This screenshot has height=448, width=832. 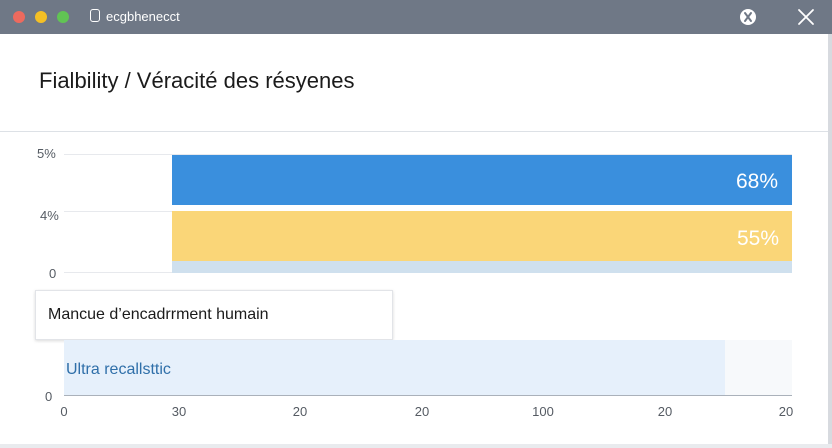 What do you see at coordinates (416, 17) in the screenshot?
I see `title-bar: ecgbhenecct` at bounding box center [416, 17].